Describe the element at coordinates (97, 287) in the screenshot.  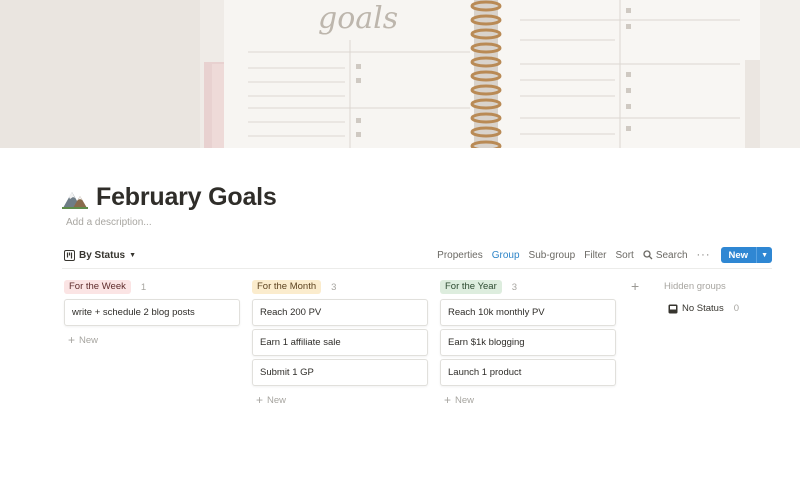
I see `group-tag: For the Week` at that location.